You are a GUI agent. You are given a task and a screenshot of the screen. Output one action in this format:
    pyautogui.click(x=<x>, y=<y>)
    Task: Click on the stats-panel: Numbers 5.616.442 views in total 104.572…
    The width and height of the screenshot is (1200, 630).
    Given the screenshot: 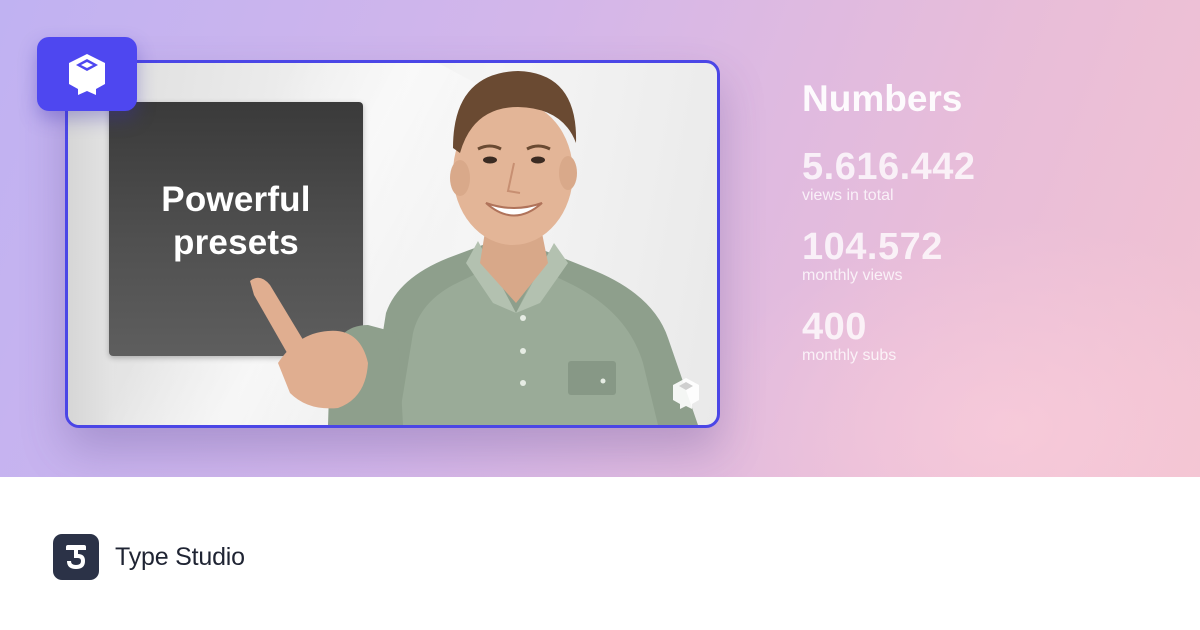 What is the action you would take?
    pyautogui.click(x=889, y=233)
    